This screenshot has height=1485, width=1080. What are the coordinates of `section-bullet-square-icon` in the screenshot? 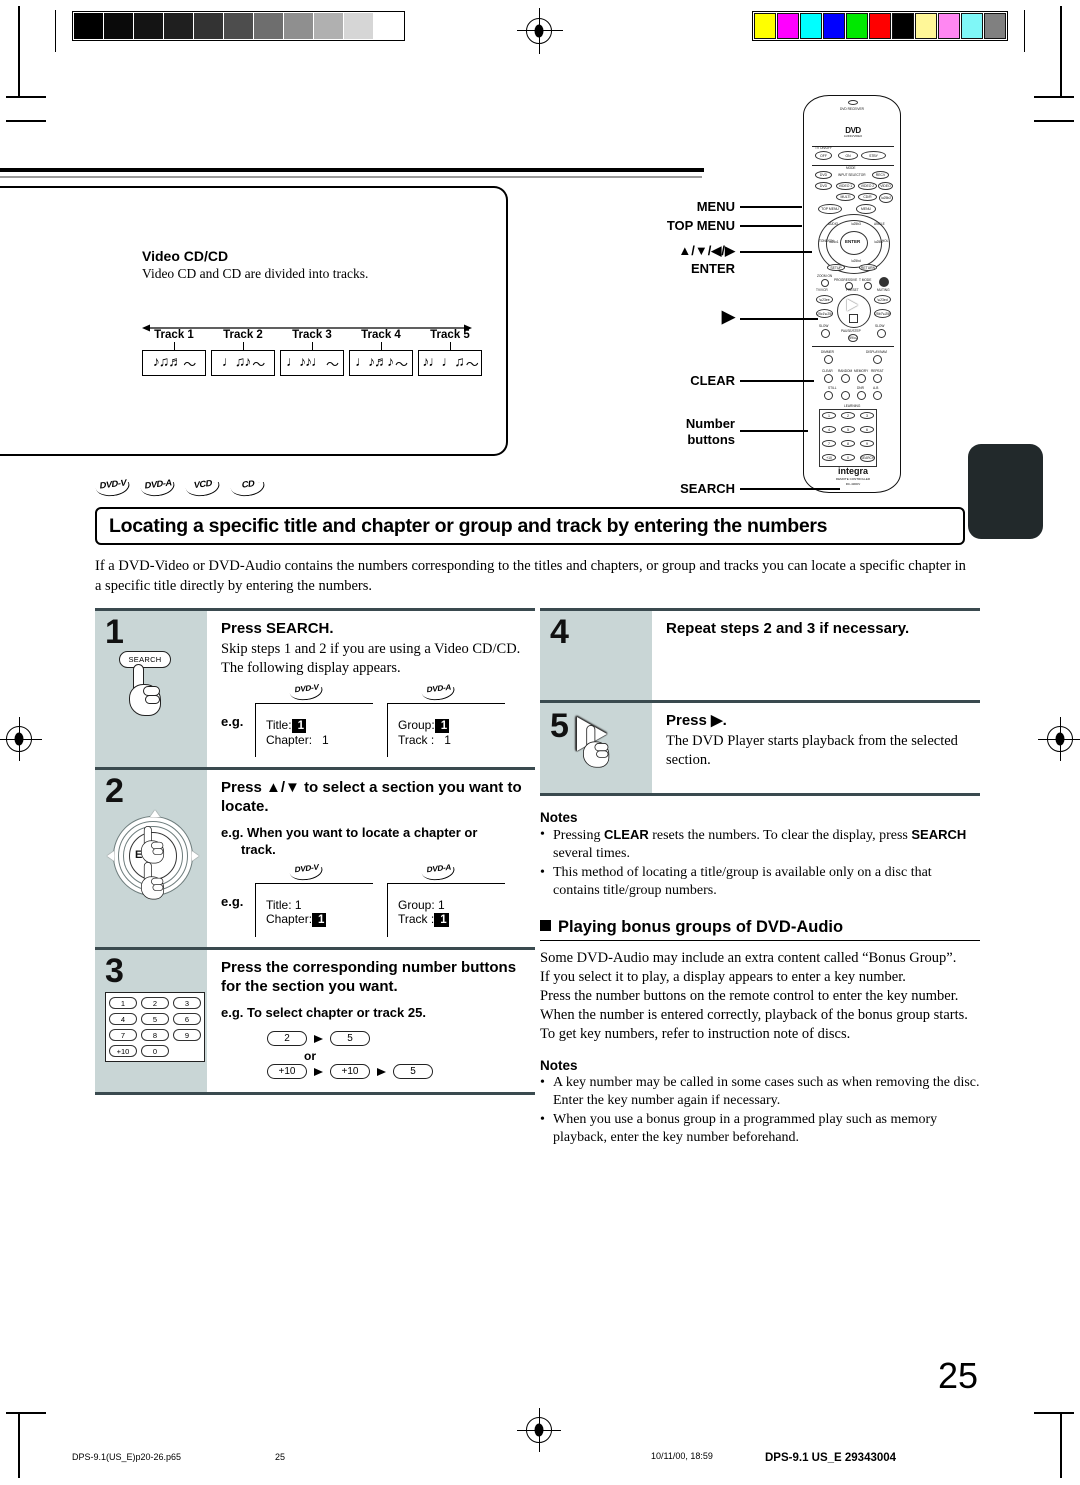 It's located at (545, 925).